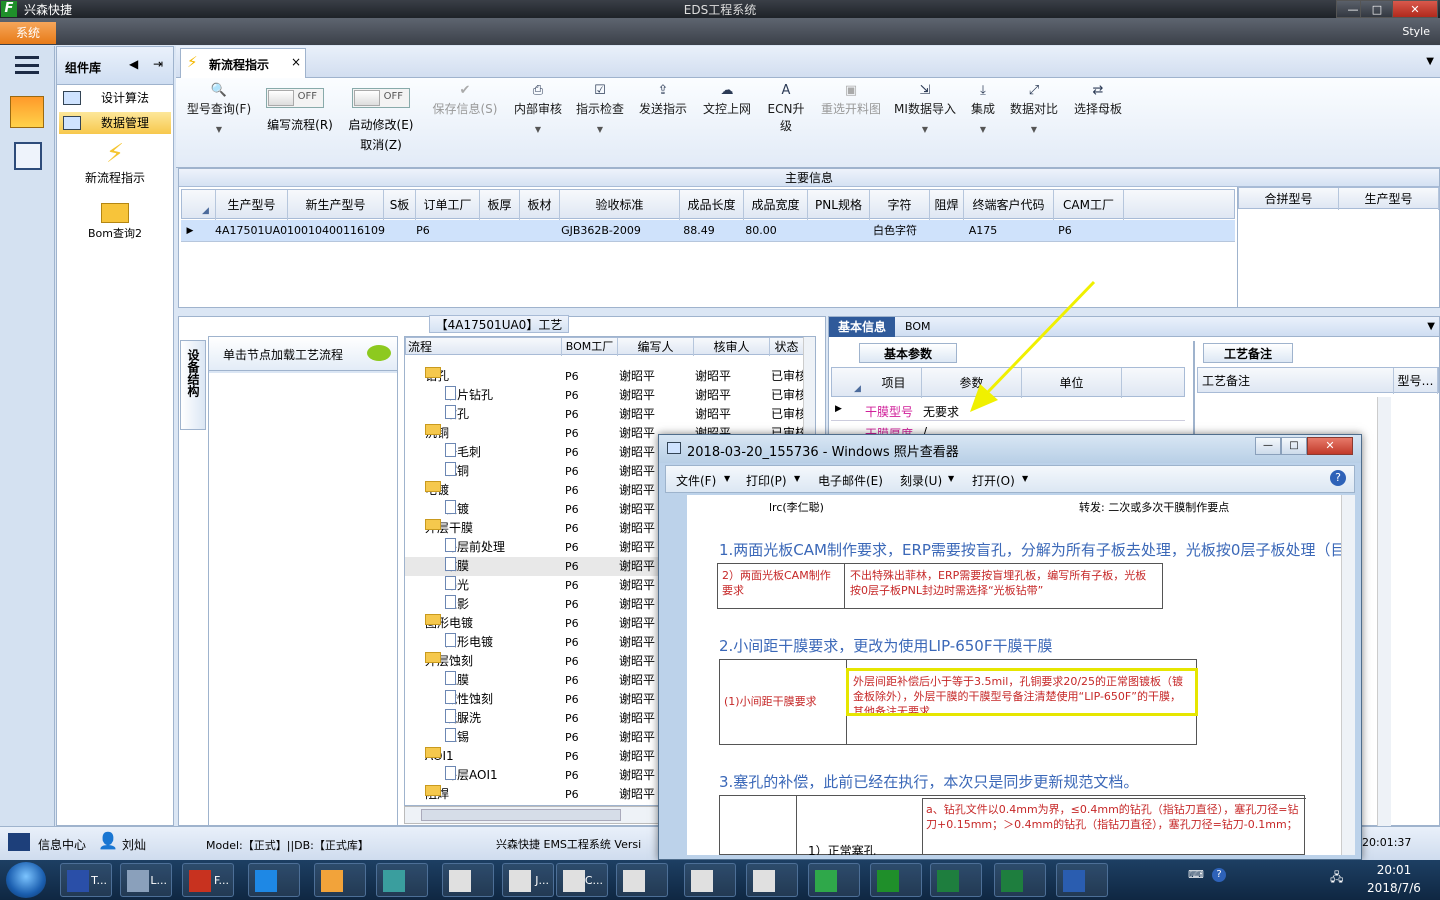 The width and height of the screenshot is (1440, 900). What do you see at coordinates (115, 123) in the screenshot?
I see `panel-item-data-management: 数据管理` at bounding box center [115, 123].